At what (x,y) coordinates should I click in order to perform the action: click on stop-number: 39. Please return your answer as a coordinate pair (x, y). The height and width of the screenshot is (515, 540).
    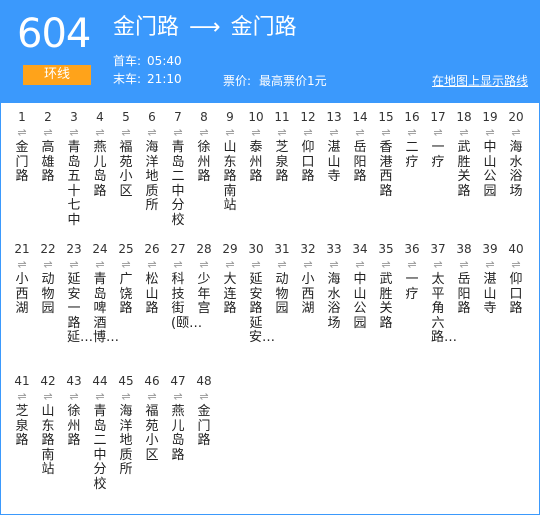
    Looking at the image, I should click on (490, 249).